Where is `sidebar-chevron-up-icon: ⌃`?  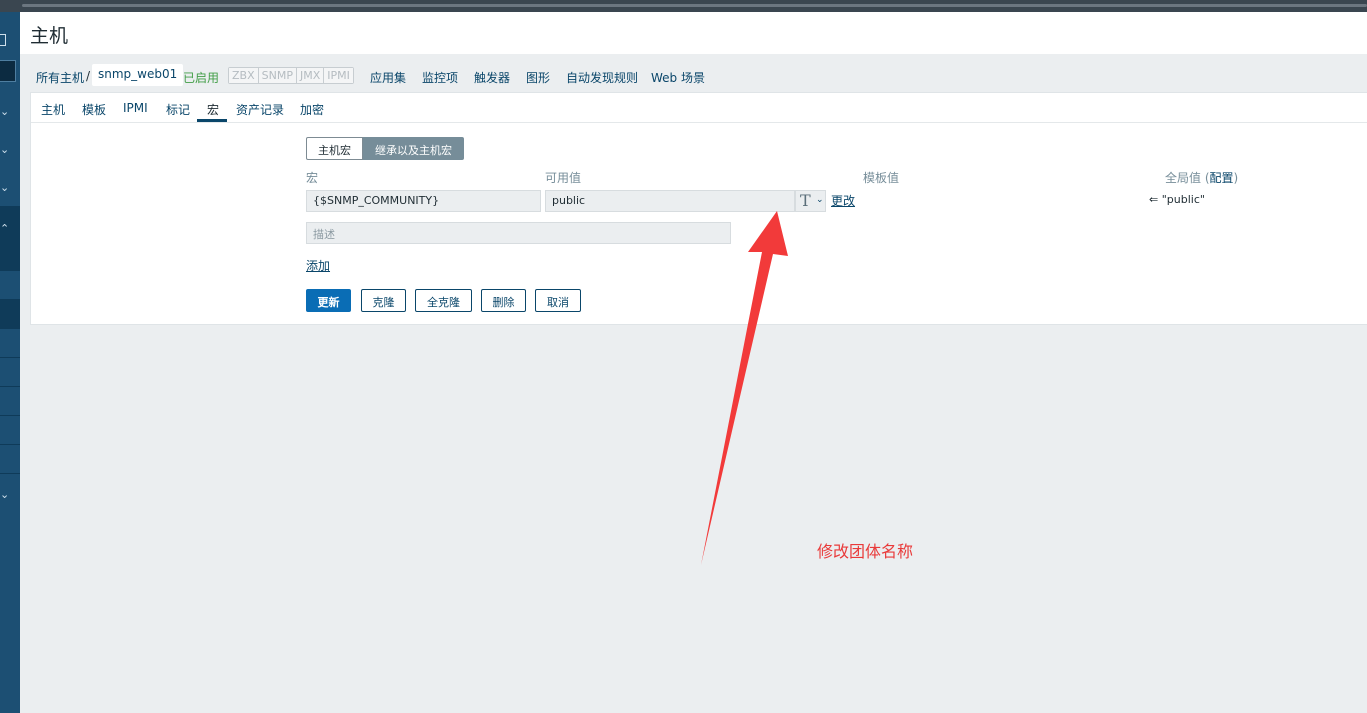 sidebar-chevron-up-icon: ⌃ is located at coordinates (10, 228).